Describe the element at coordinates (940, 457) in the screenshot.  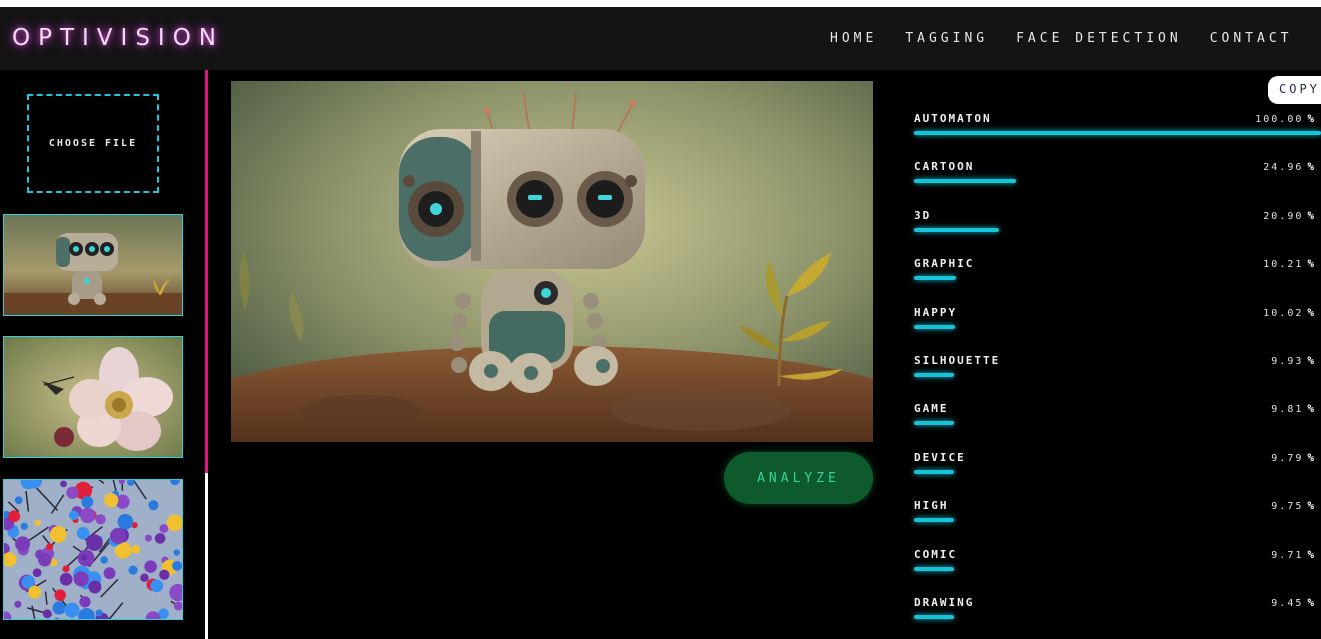
I see `tag-name: DEVICE` at that location.